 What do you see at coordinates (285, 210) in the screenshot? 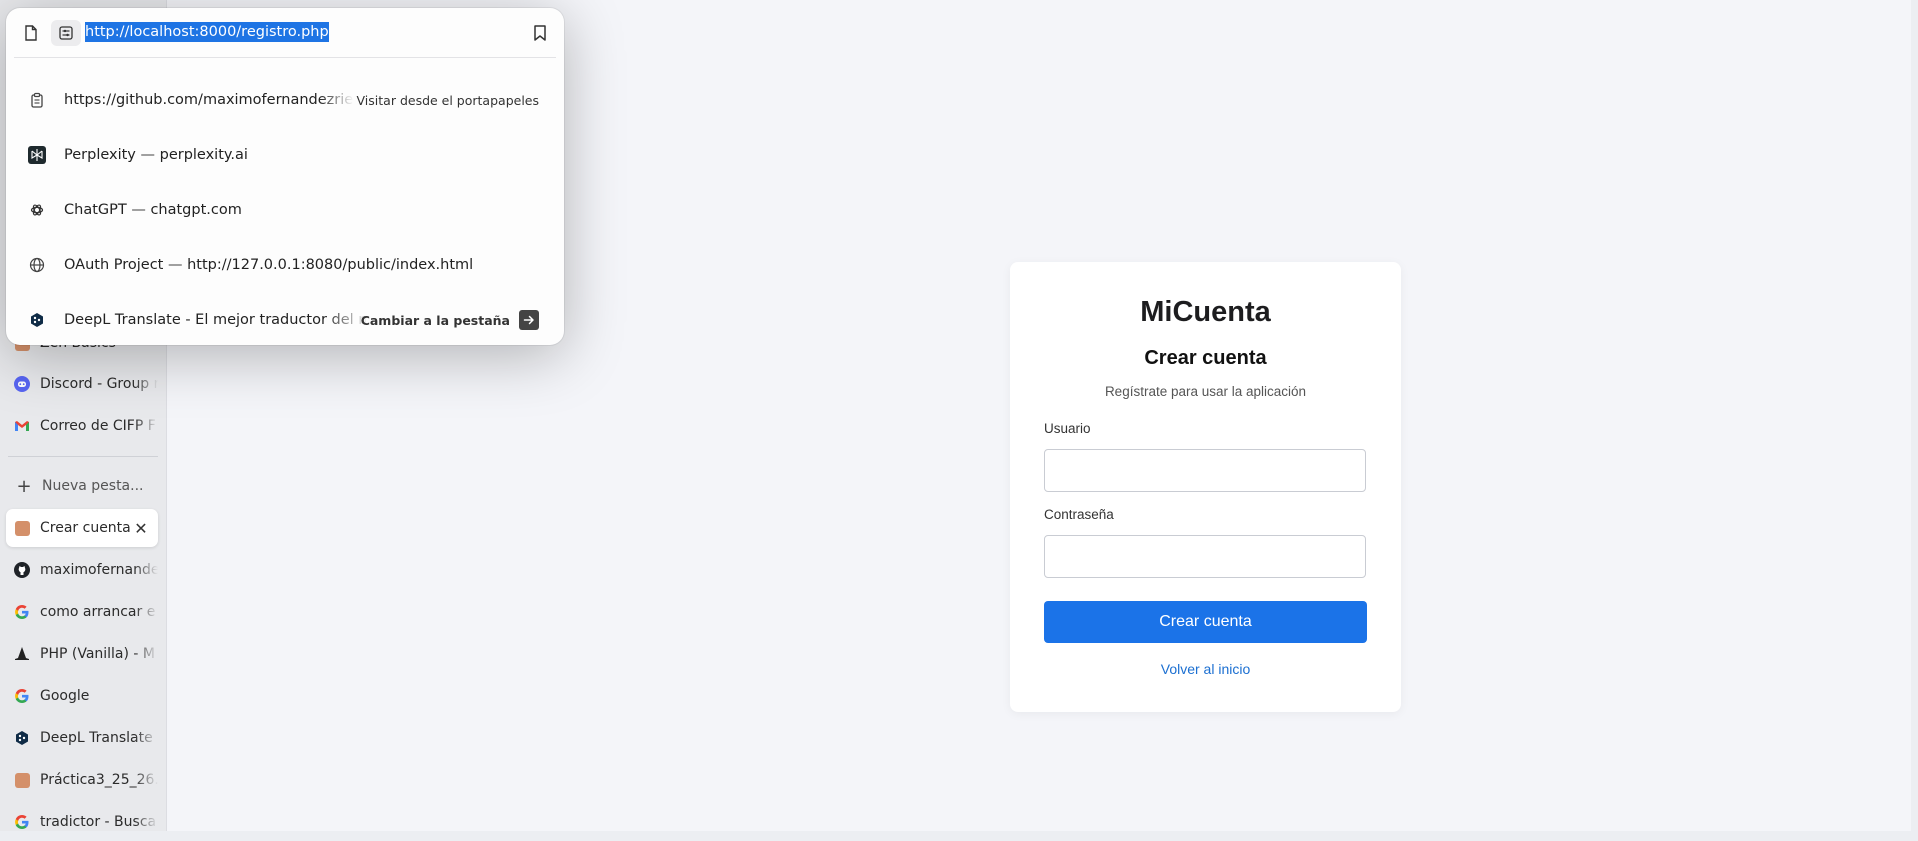
I see `suggestion-chatgpt: ChatGPT — chatgpt.com` at bounding box center [285, 210].